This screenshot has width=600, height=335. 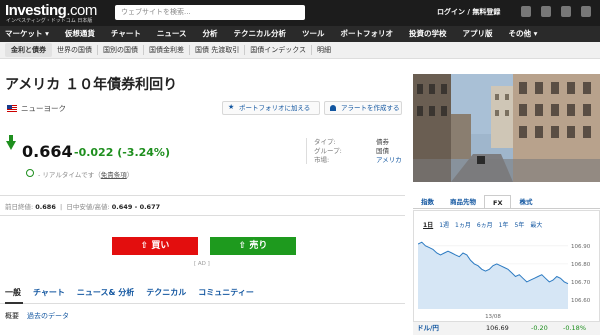 What do you see at coordinates (522, 34) in the screenshot?
I see `nav-item-10: その他 ▾` at bounding box center [522, 34].